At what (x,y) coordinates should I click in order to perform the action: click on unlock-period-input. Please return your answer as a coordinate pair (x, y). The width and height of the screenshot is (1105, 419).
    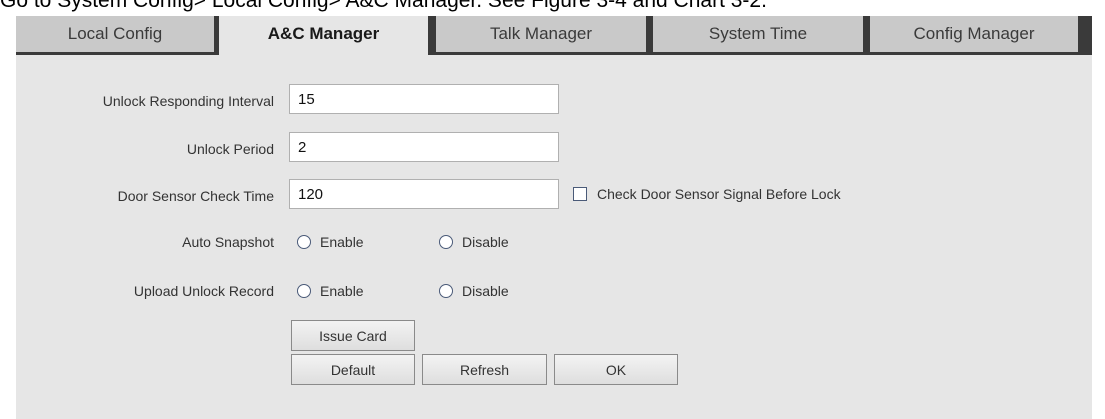
    Looking at the image, I should click on (424, 147).